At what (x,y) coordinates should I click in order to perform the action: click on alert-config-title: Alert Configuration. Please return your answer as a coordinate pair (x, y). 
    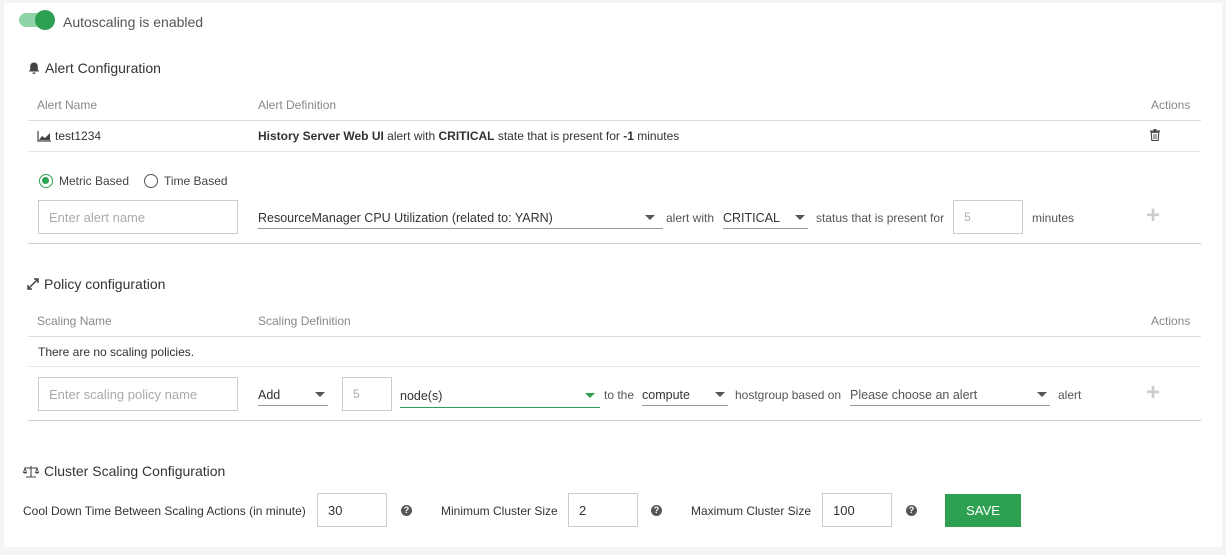
    Looking at the image, I should click on (94, 68).